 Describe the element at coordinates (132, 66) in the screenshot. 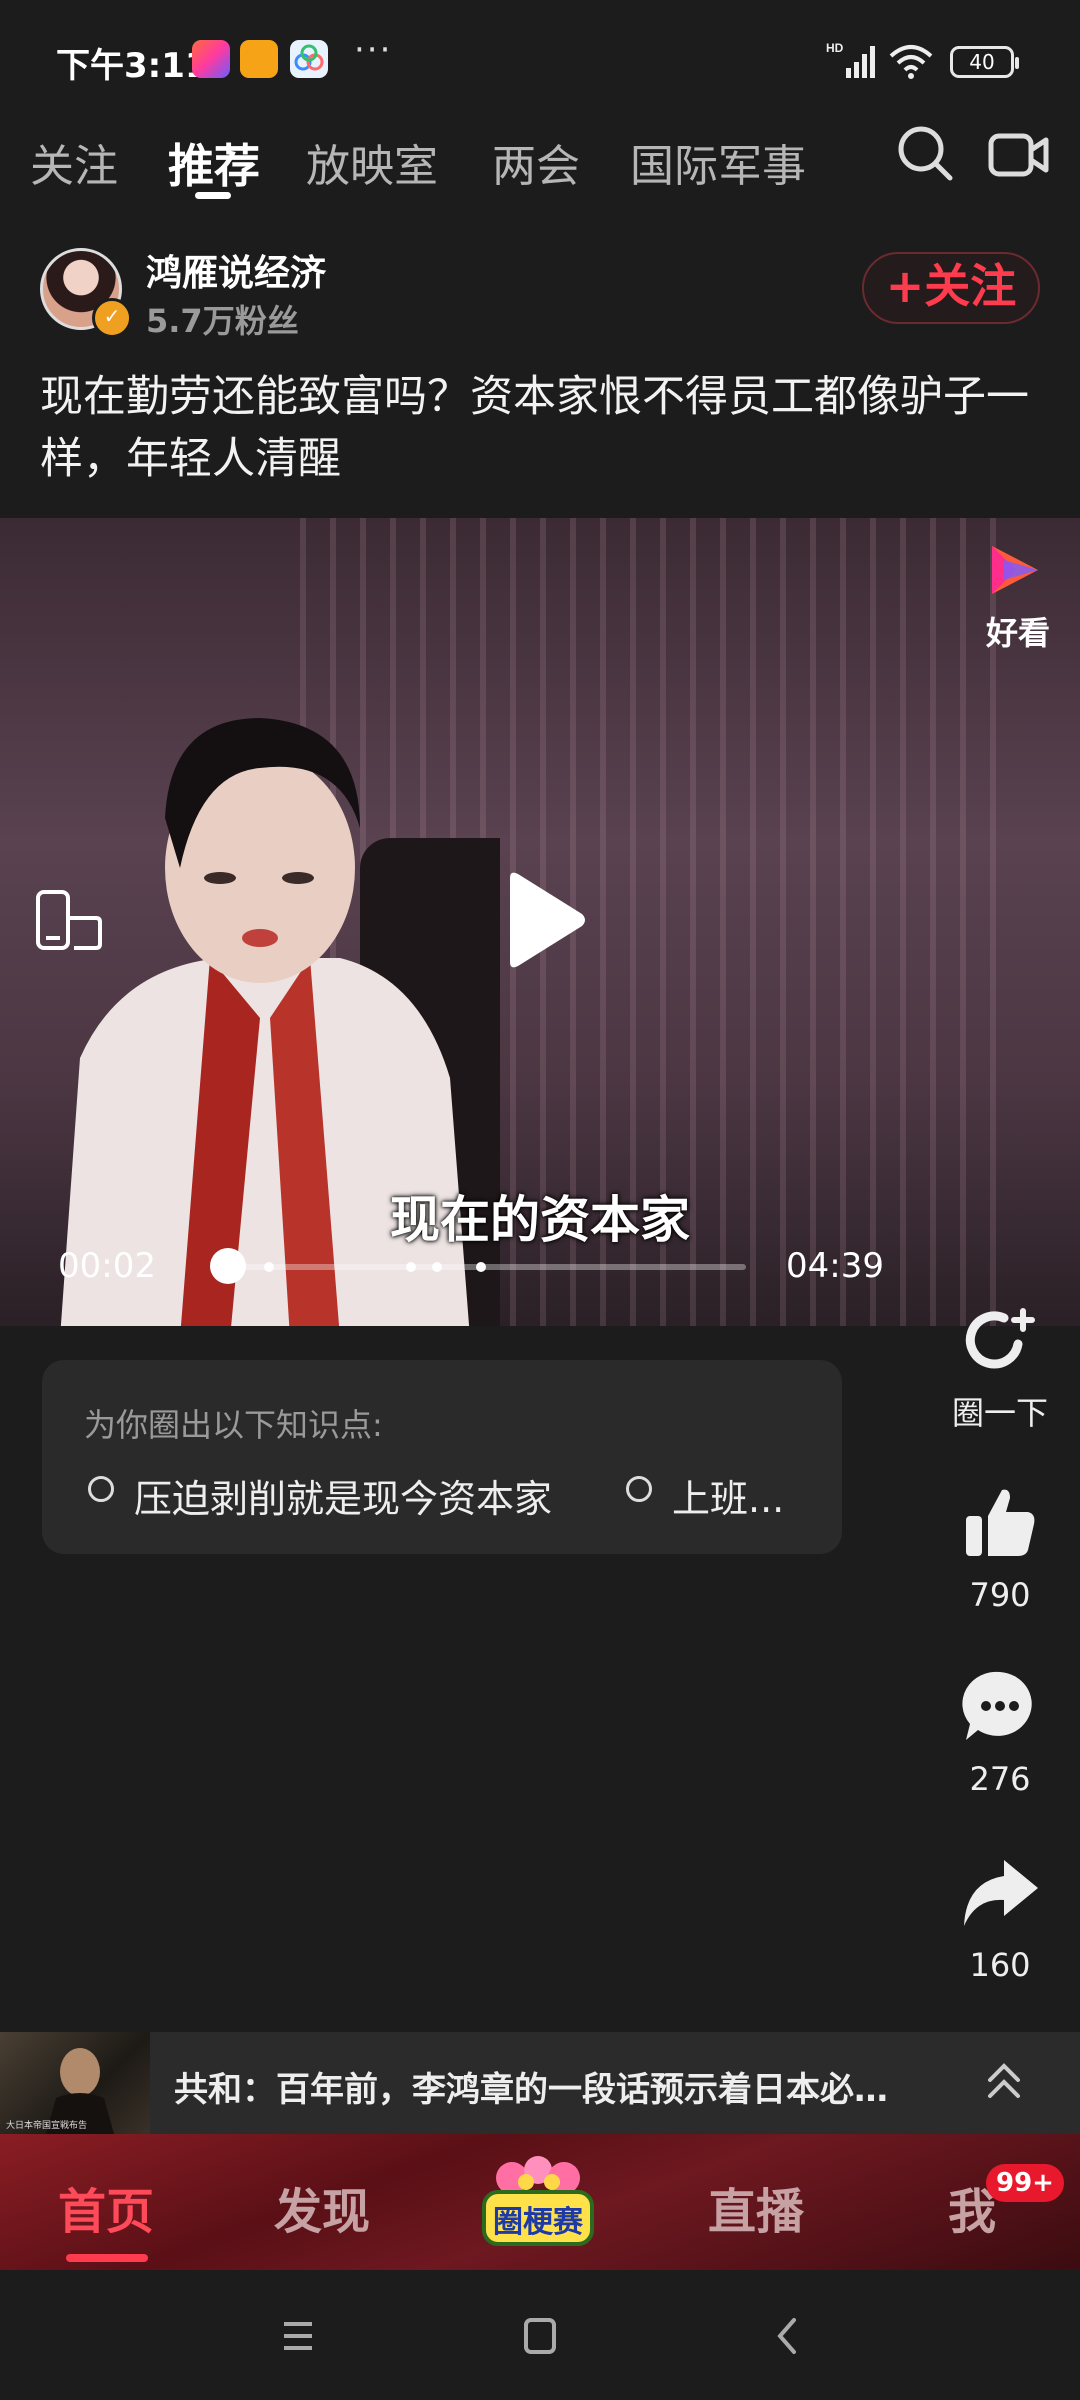

I see `status-time: 下午3:11` at that location.